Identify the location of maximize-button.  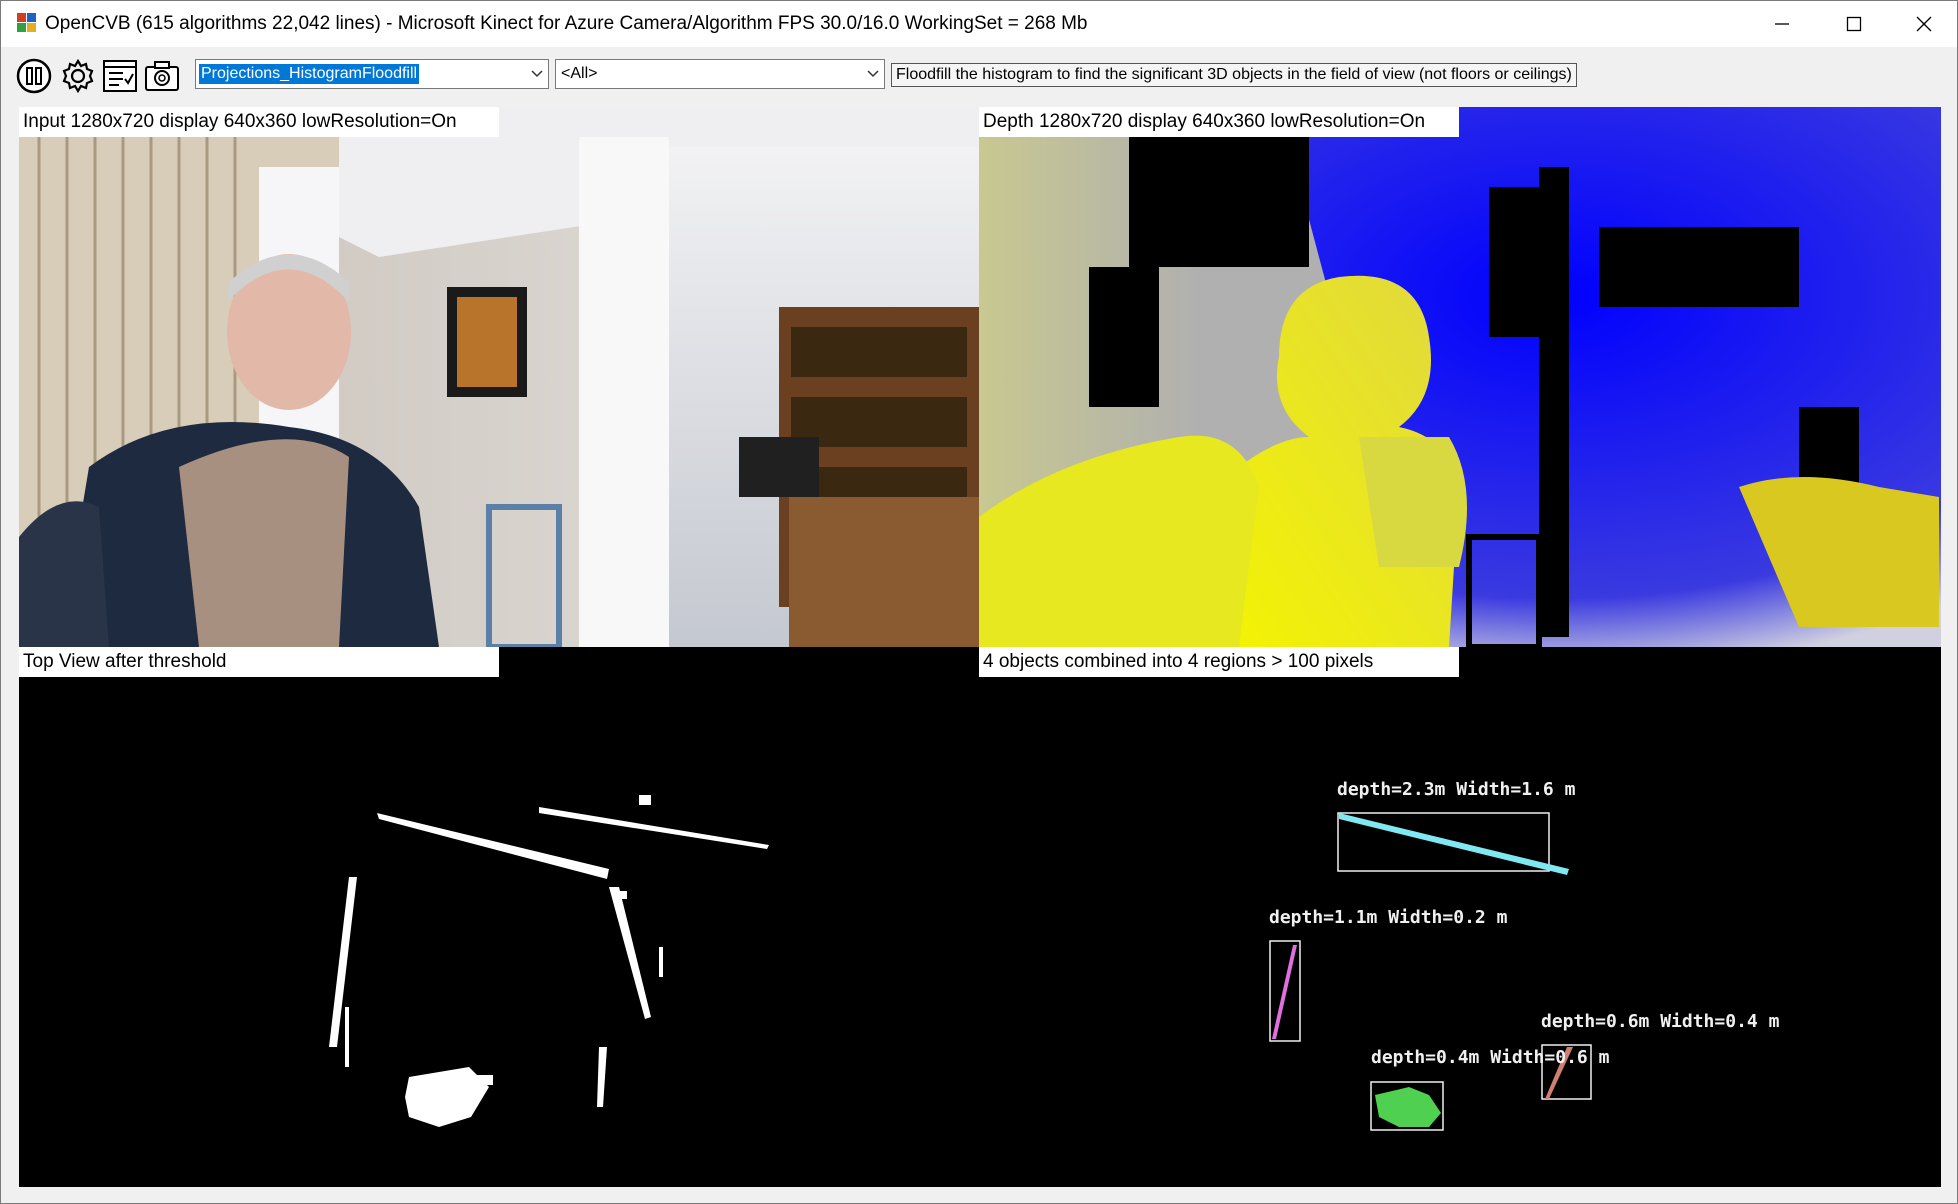
(1854, 24).